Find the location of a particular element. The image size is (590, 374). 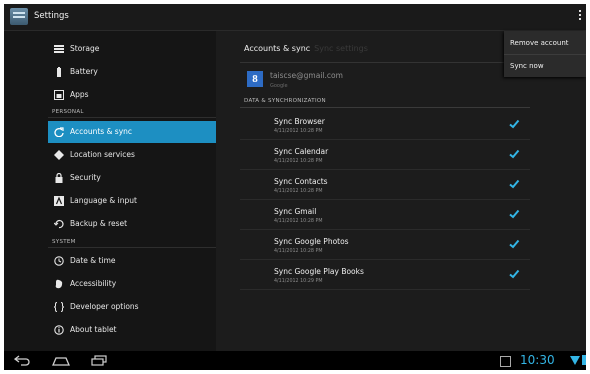

back-icon is located at coordinates (23, 360).